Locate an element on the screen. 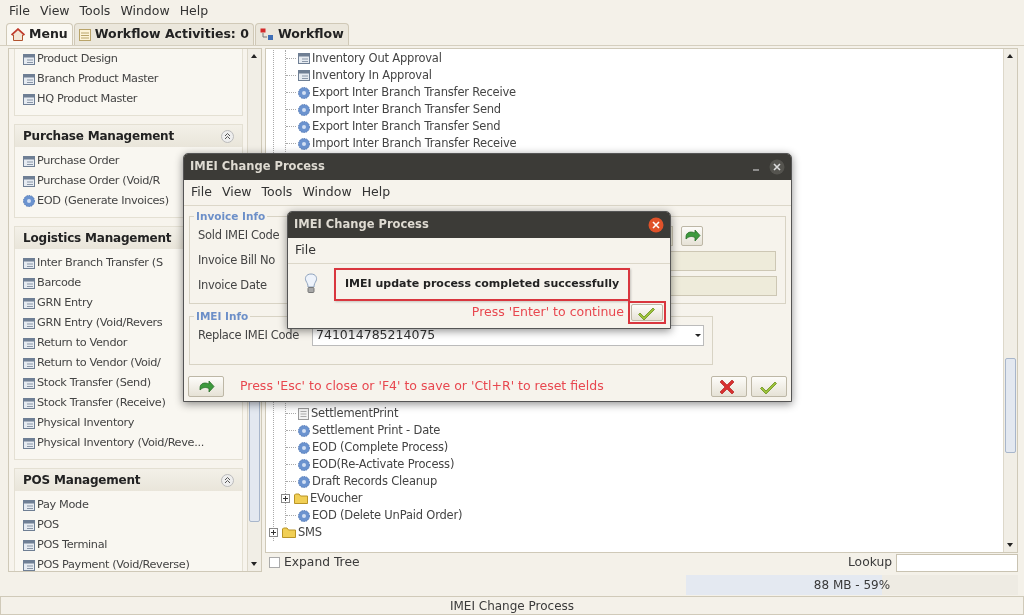 This screenshot has height=615, width=1024. lookup-label: Lookup is located at coordinates (869, 563).